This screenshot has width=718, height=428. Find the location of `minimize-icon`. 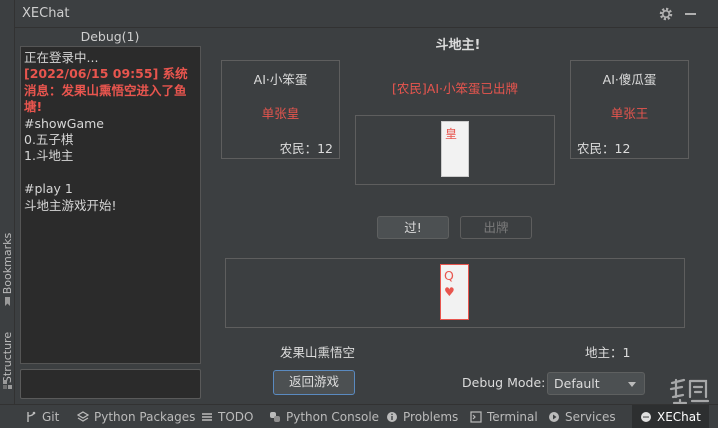

minimize-icon is located at coordinates (690, 14).